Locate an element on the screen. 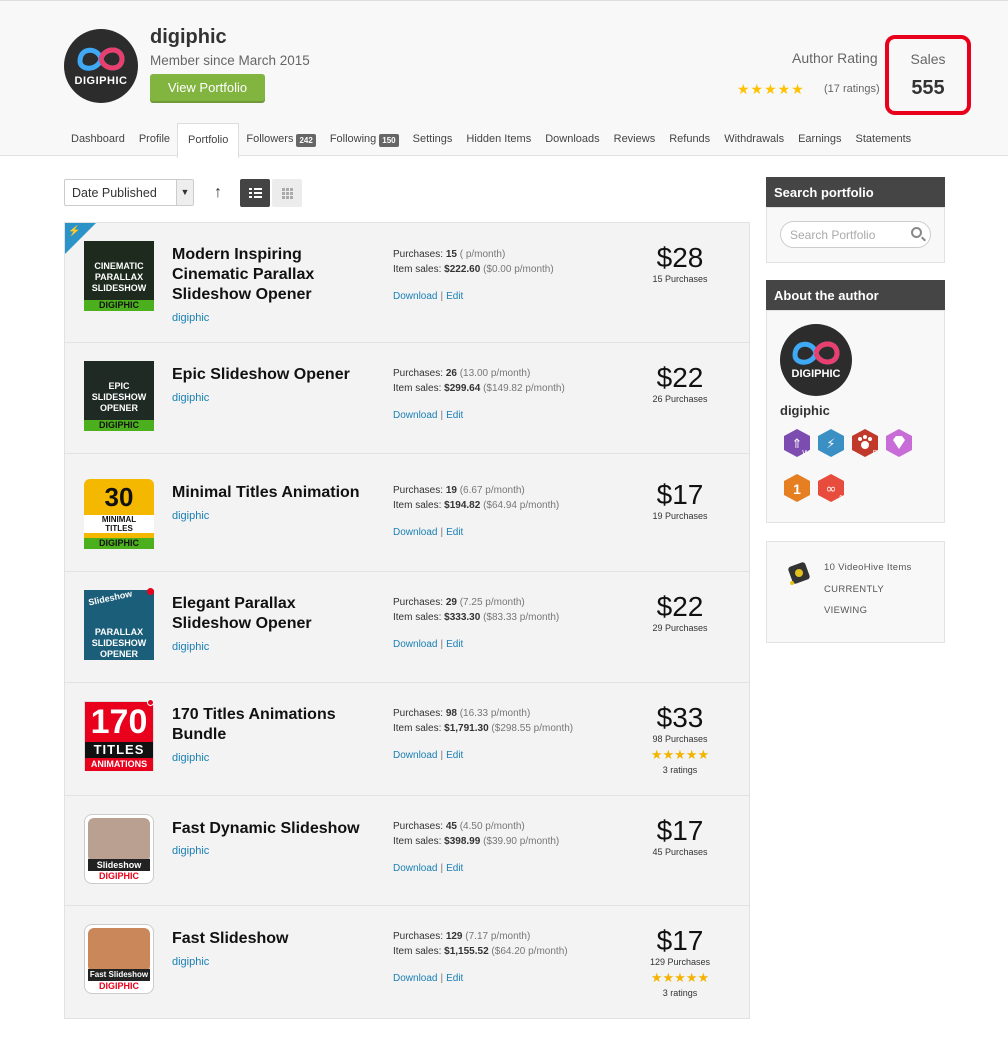  item-thumbnail: 170 TITLES ANIMATIONS is located at coordinates (119, 735).